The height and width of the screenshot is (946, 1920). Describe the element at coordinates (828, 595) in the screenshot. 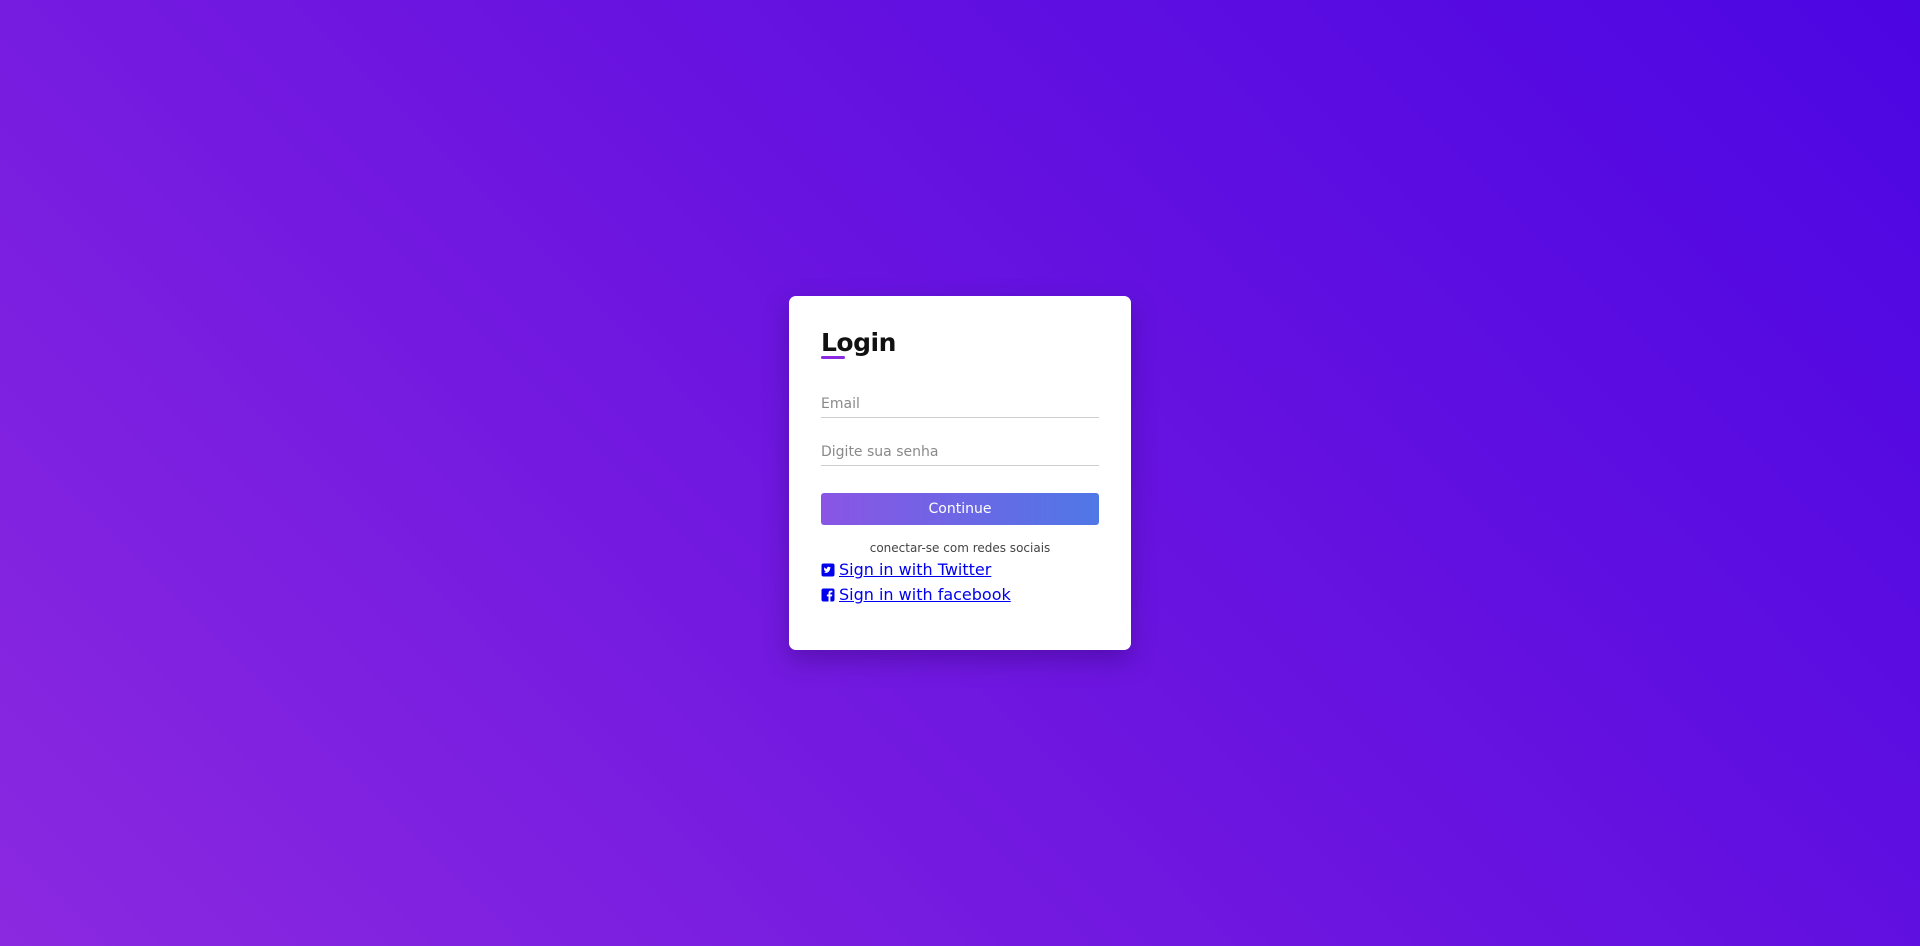

I see `facebook-square-icon` at that location.